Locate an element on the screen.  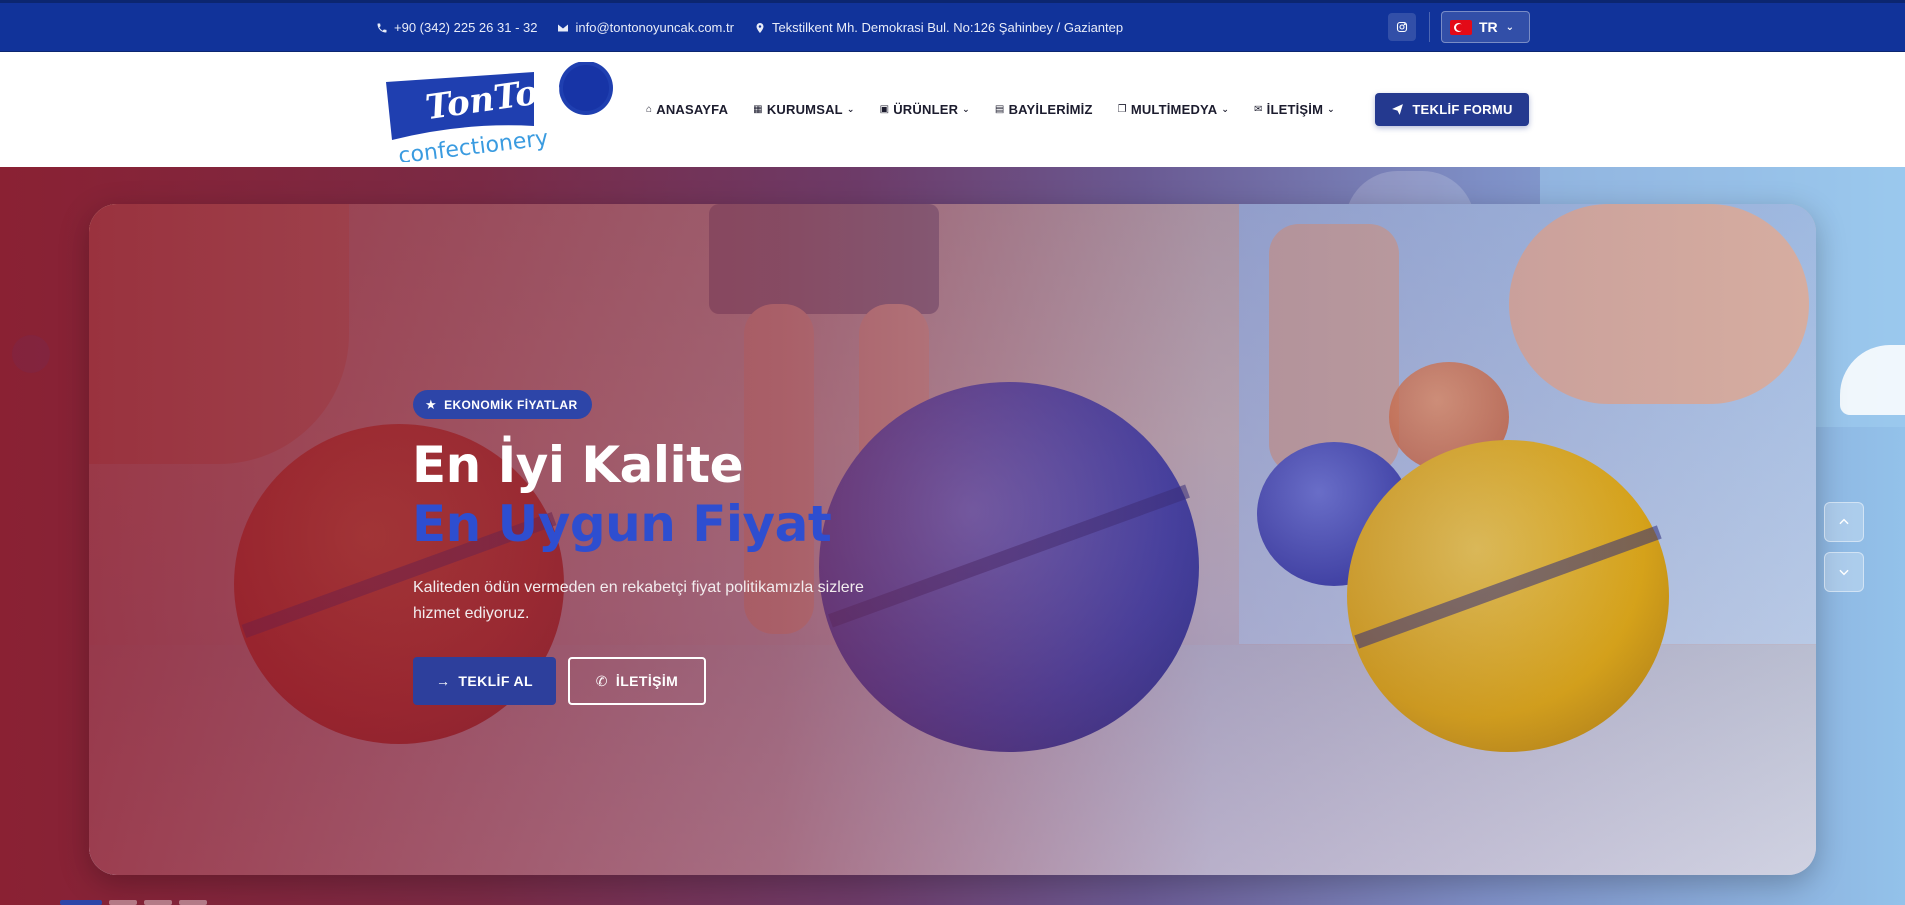
nav-label: ÜRÜNLER is located at coordinates (926, 109).